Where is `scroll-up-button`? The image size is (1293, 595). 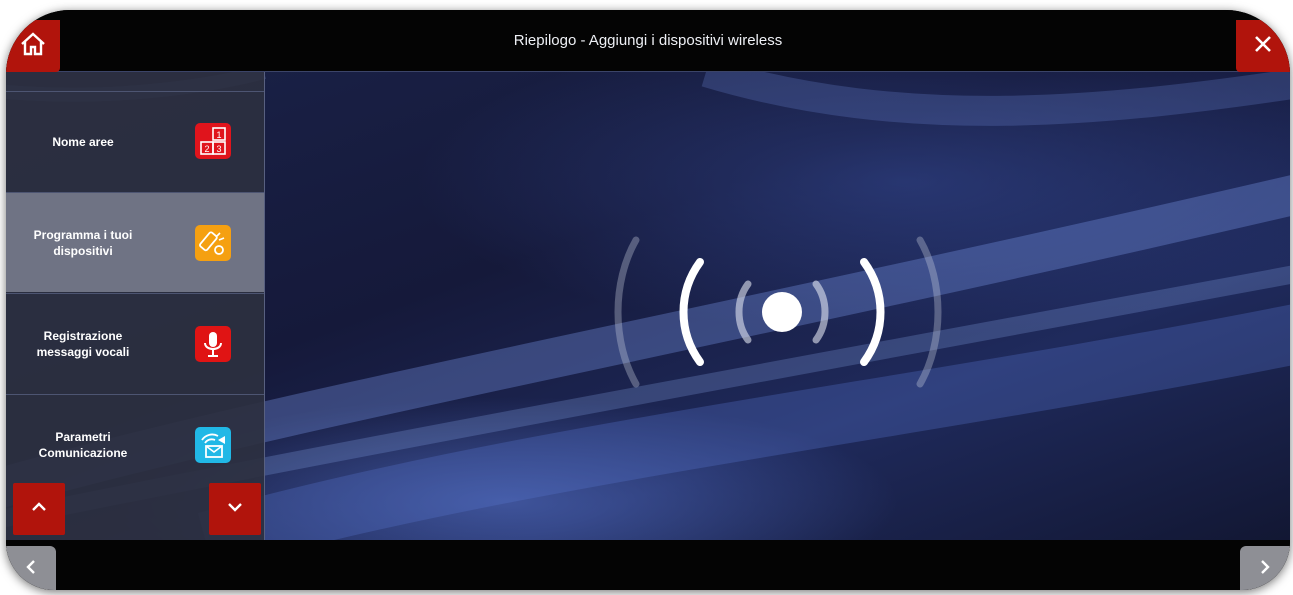 scroll-up-button is located at coordinates (39, 509).